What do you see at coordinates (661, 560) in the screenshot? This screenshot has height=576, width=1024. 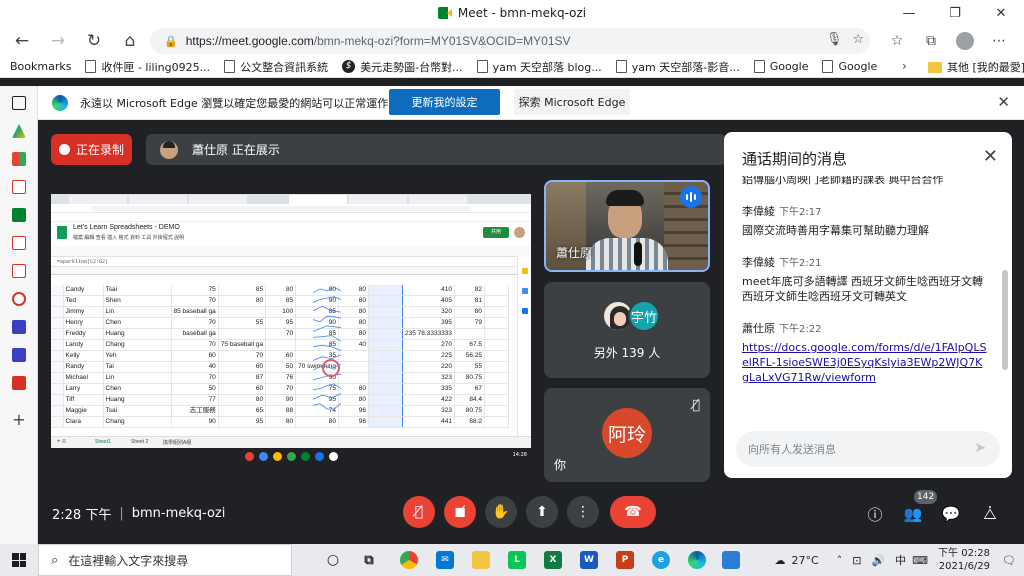 I see `ie-icon: e` at bounding box center [661, 560].